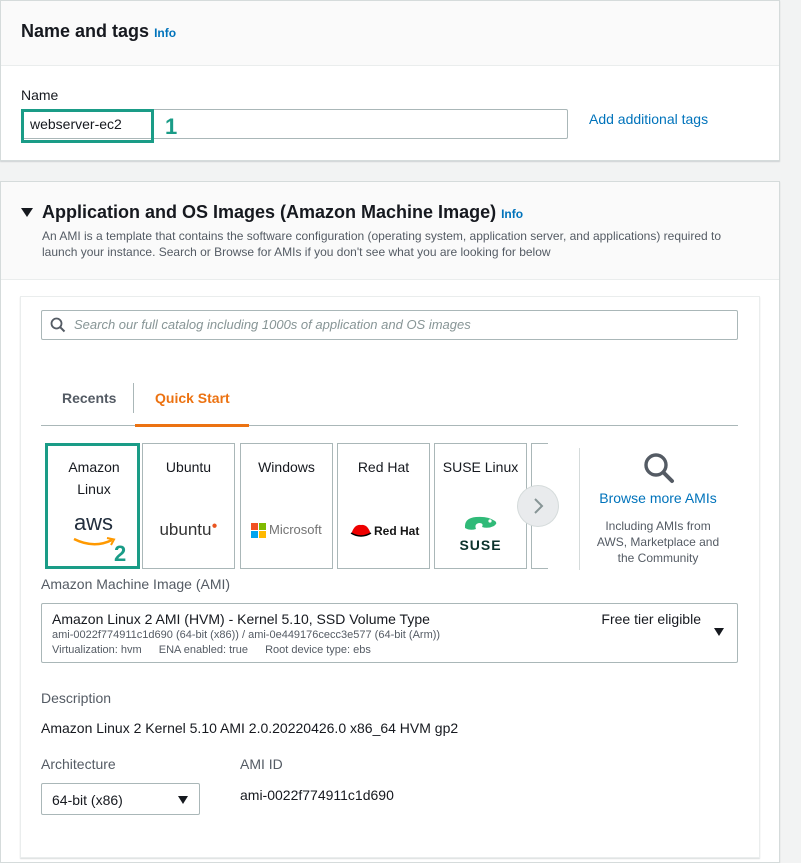 This screenshot has height=863, width=801. I want to click on chevron-right-icon, so click(539, 506).